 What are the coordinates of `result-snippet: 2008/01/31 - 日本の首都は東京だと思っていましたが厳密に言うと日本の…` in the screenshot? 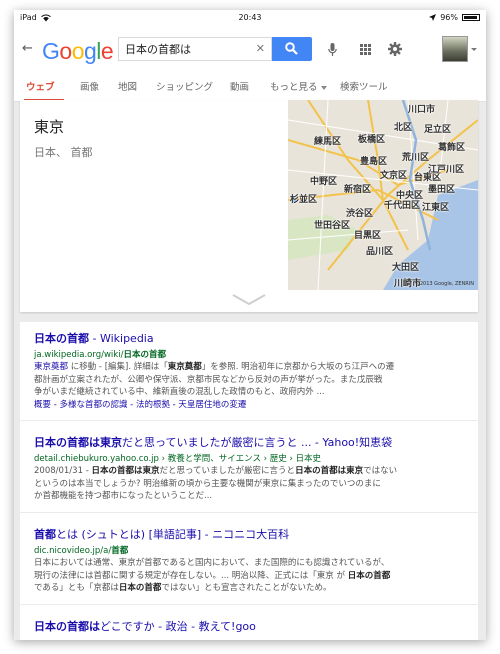 It's located at (216, 483).